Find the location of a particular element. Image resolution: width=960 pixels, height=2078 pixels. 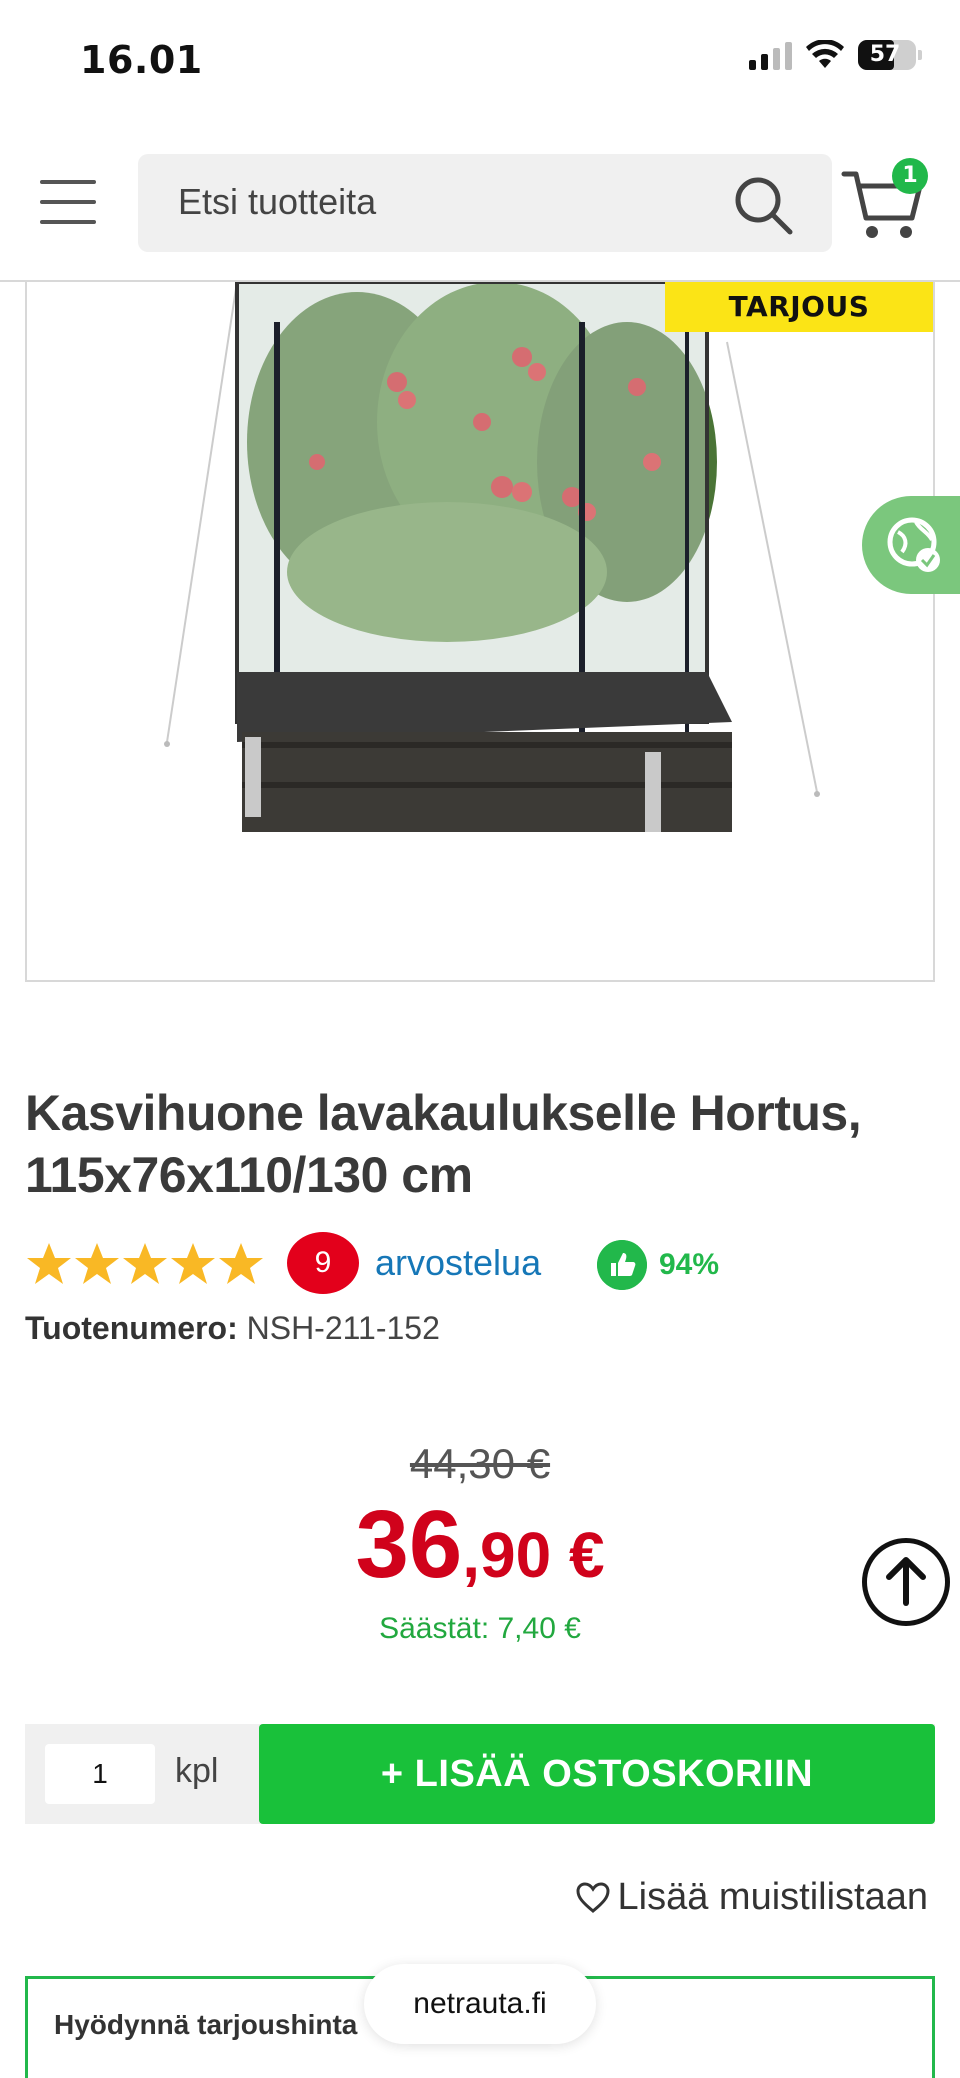

site-header: Etsi tuotteita 1 is located at coordinates (480, 206).